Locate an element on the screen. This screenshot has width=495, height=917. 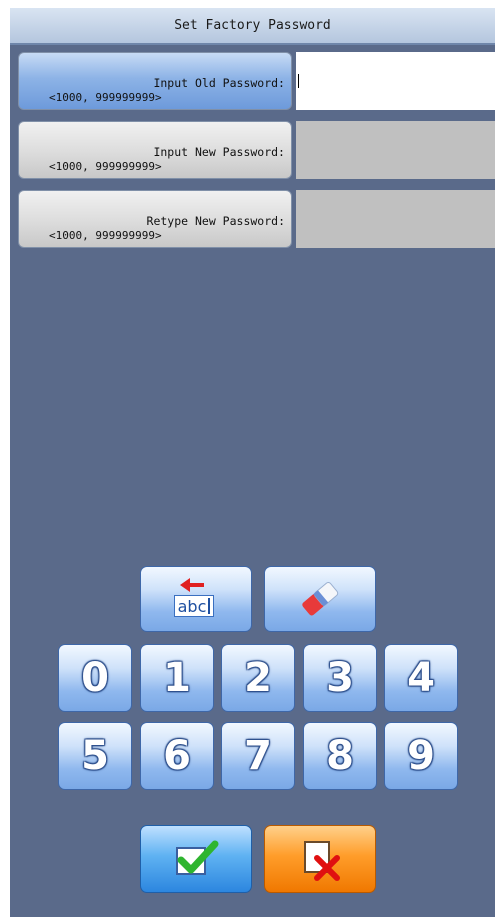
digit-key-4: 4 is located at coordinates (421, 678).